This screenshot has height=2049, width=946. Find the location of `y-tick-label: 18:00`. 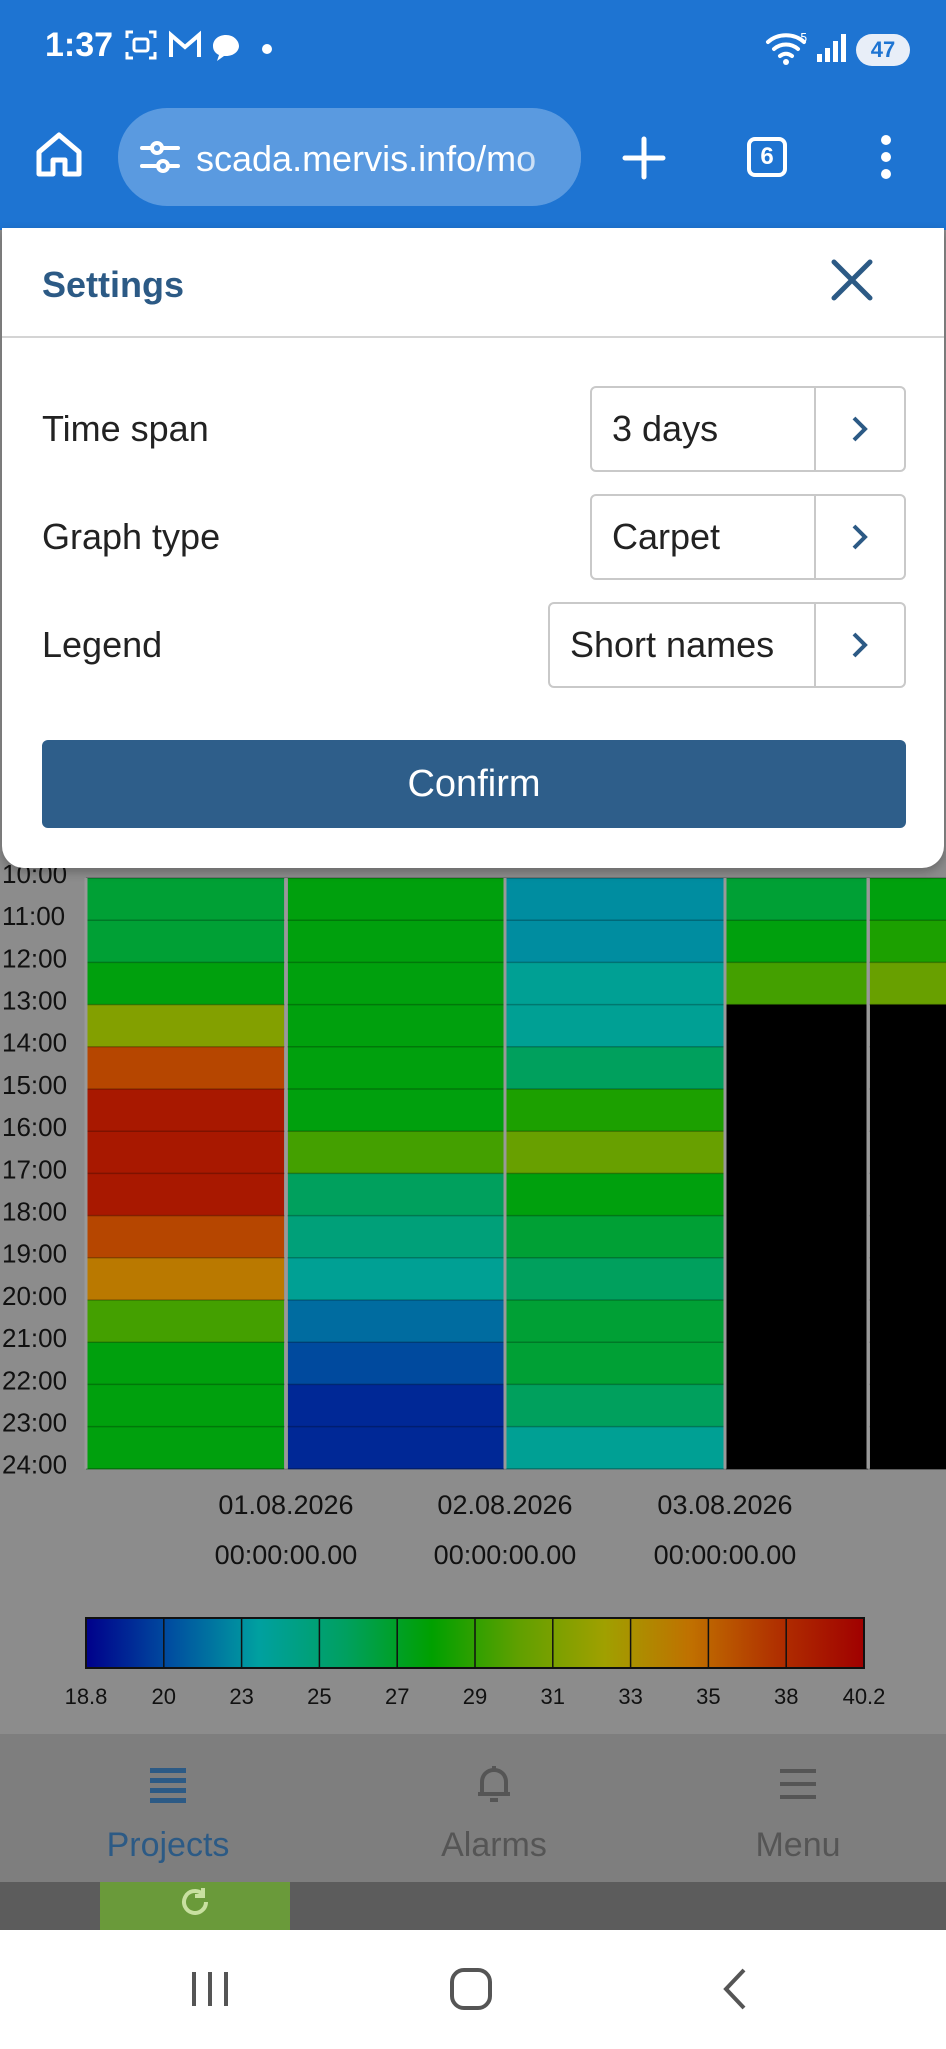

y-tick-label: 18:00 is located at coordinates (34, 1211).